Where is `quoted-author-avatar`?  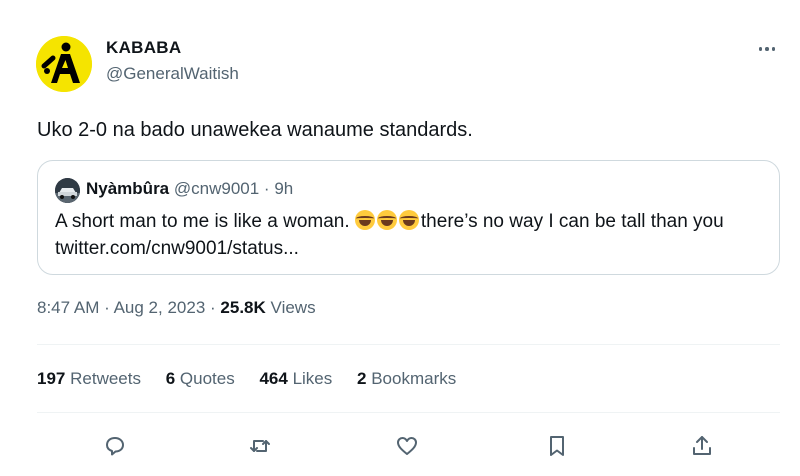
quoted-author-avatar is located at coordinates (67, 190).